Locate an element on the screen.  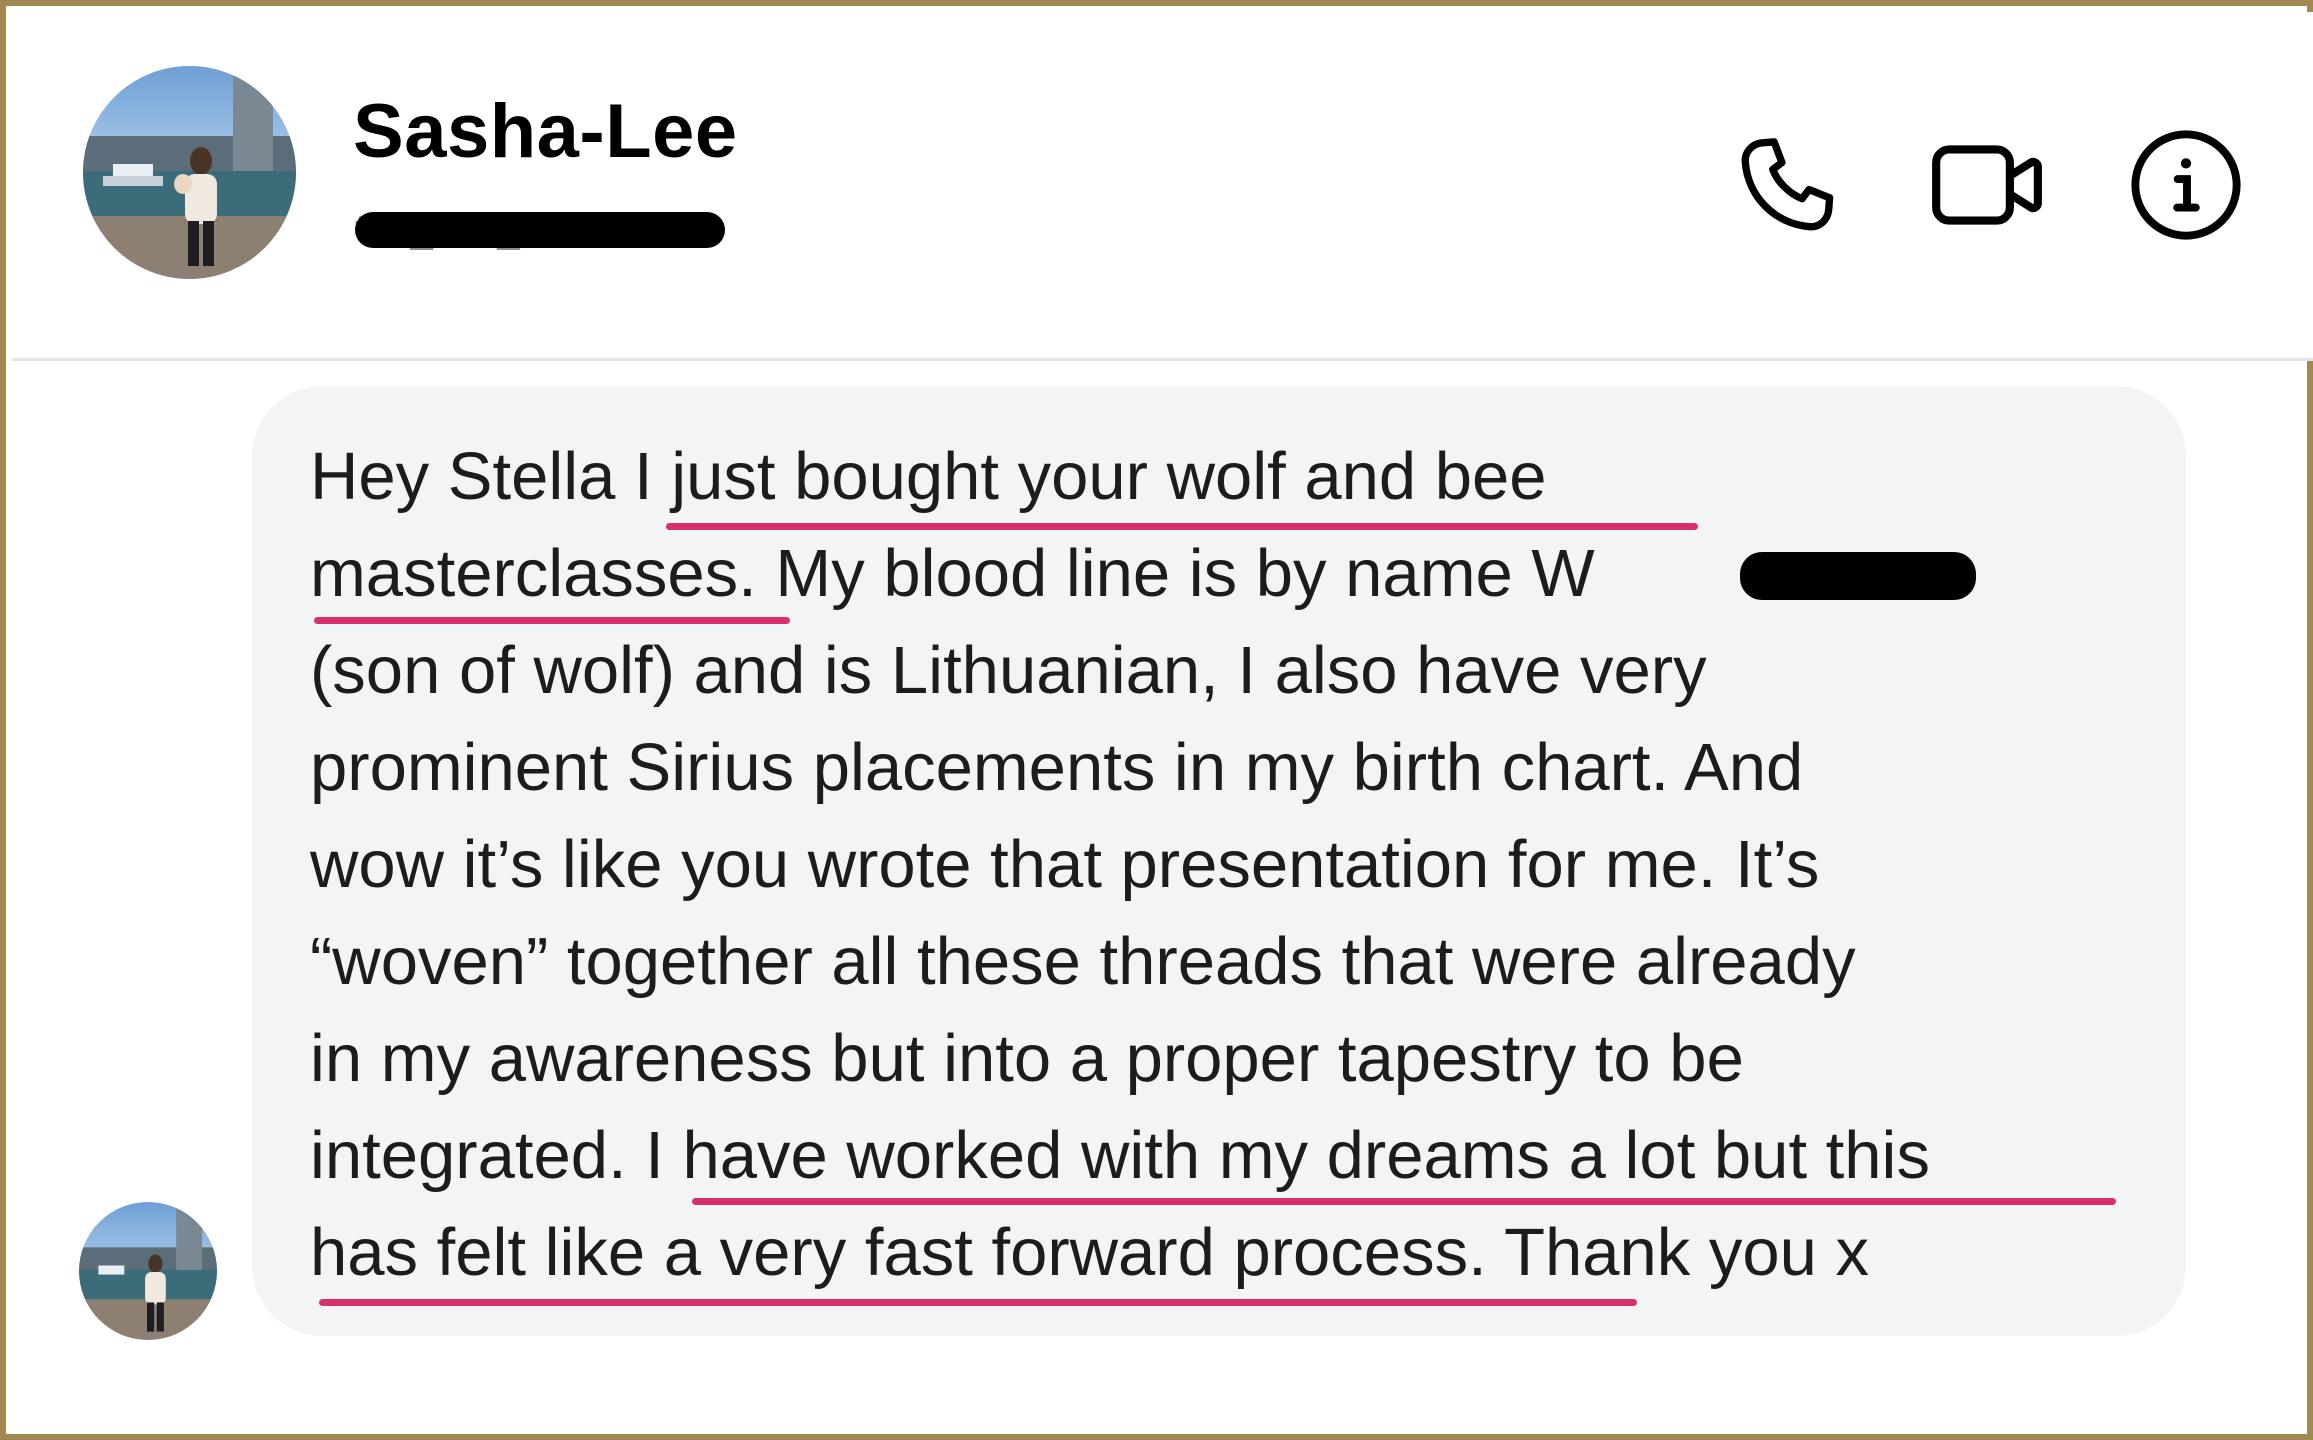
info-icon is located at coordinates (2186, 185).